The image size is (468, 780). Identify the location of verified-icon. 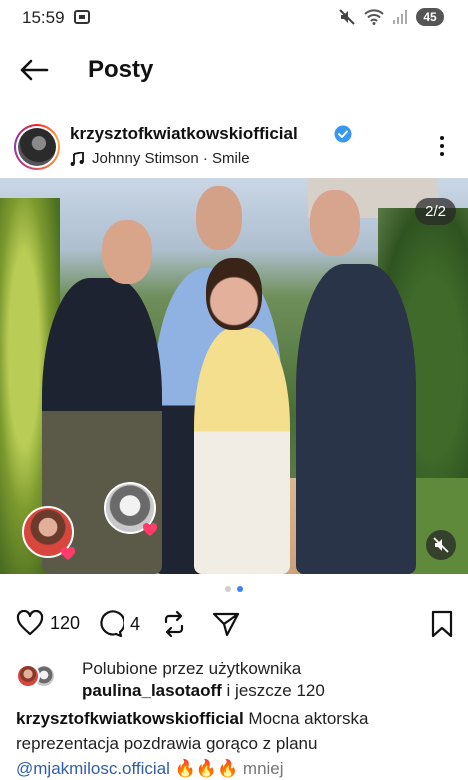
(343, 134).